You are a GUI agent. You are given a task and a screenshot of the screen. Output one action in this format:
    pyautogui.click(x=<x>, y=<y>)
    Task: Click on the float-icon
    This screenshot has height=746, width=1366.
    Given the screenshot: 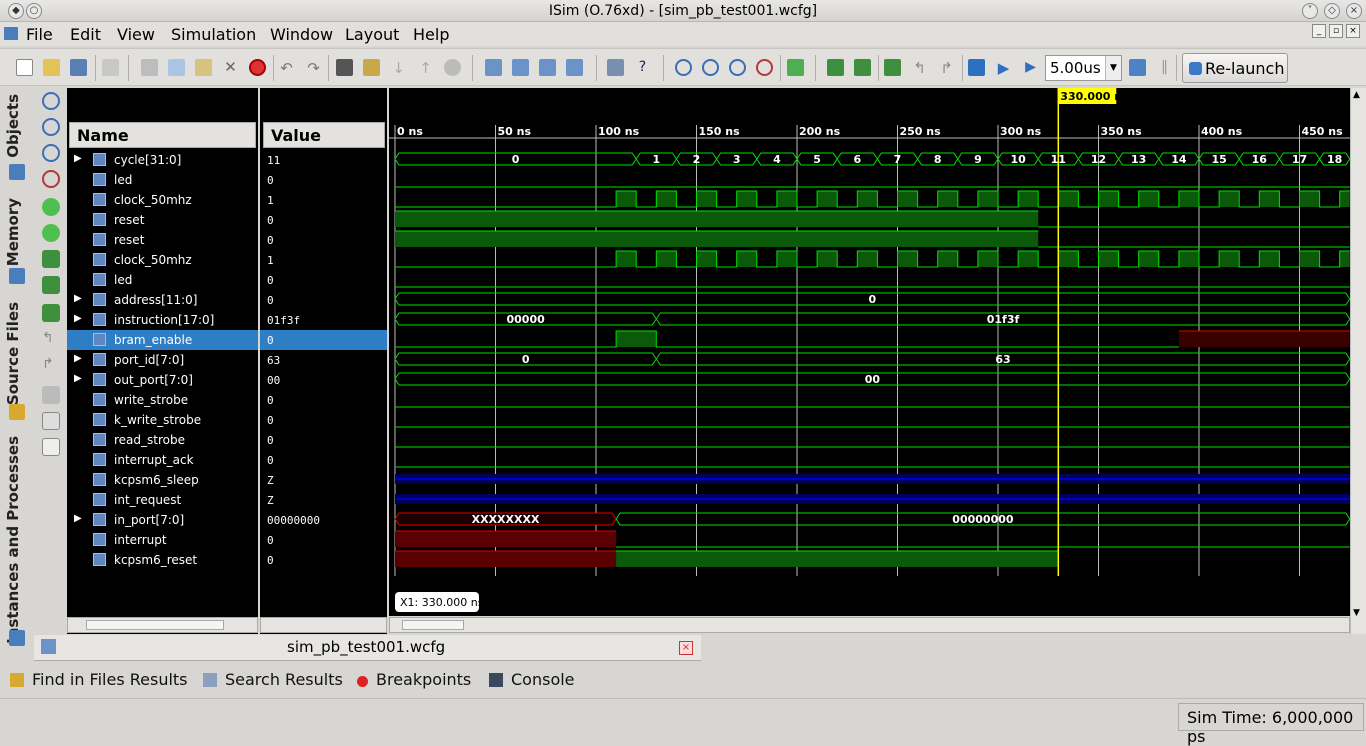 What is the action you would take?
    pyautogui.click(x=574, y=67)
    